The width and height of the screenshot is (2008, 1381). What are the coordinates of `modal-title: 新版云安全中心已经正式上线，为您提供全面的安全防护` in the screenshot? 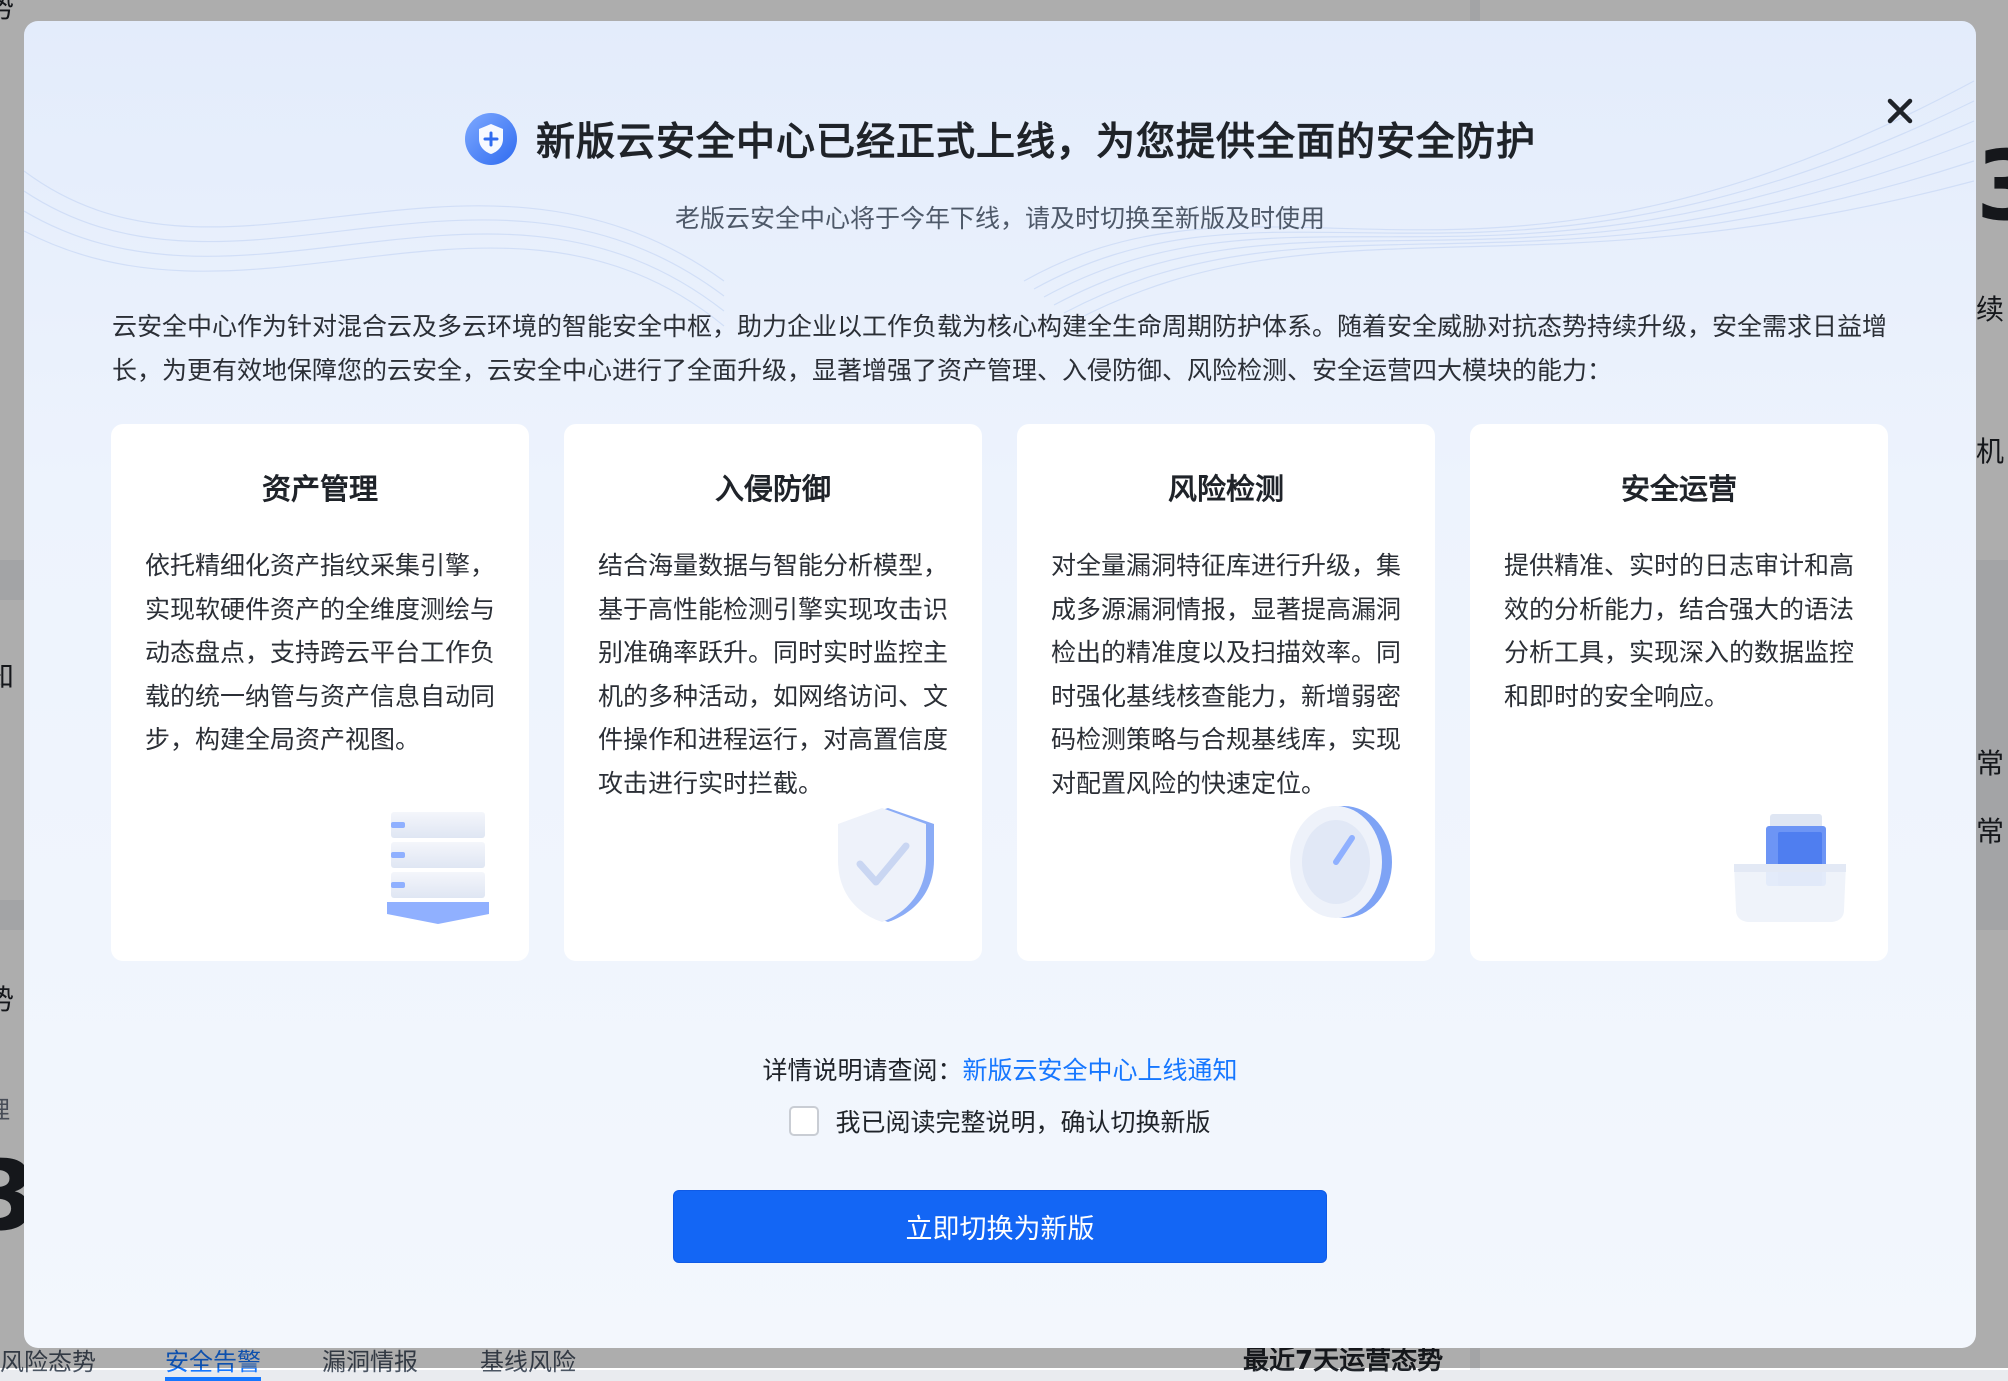 It's located at (1035, 142).